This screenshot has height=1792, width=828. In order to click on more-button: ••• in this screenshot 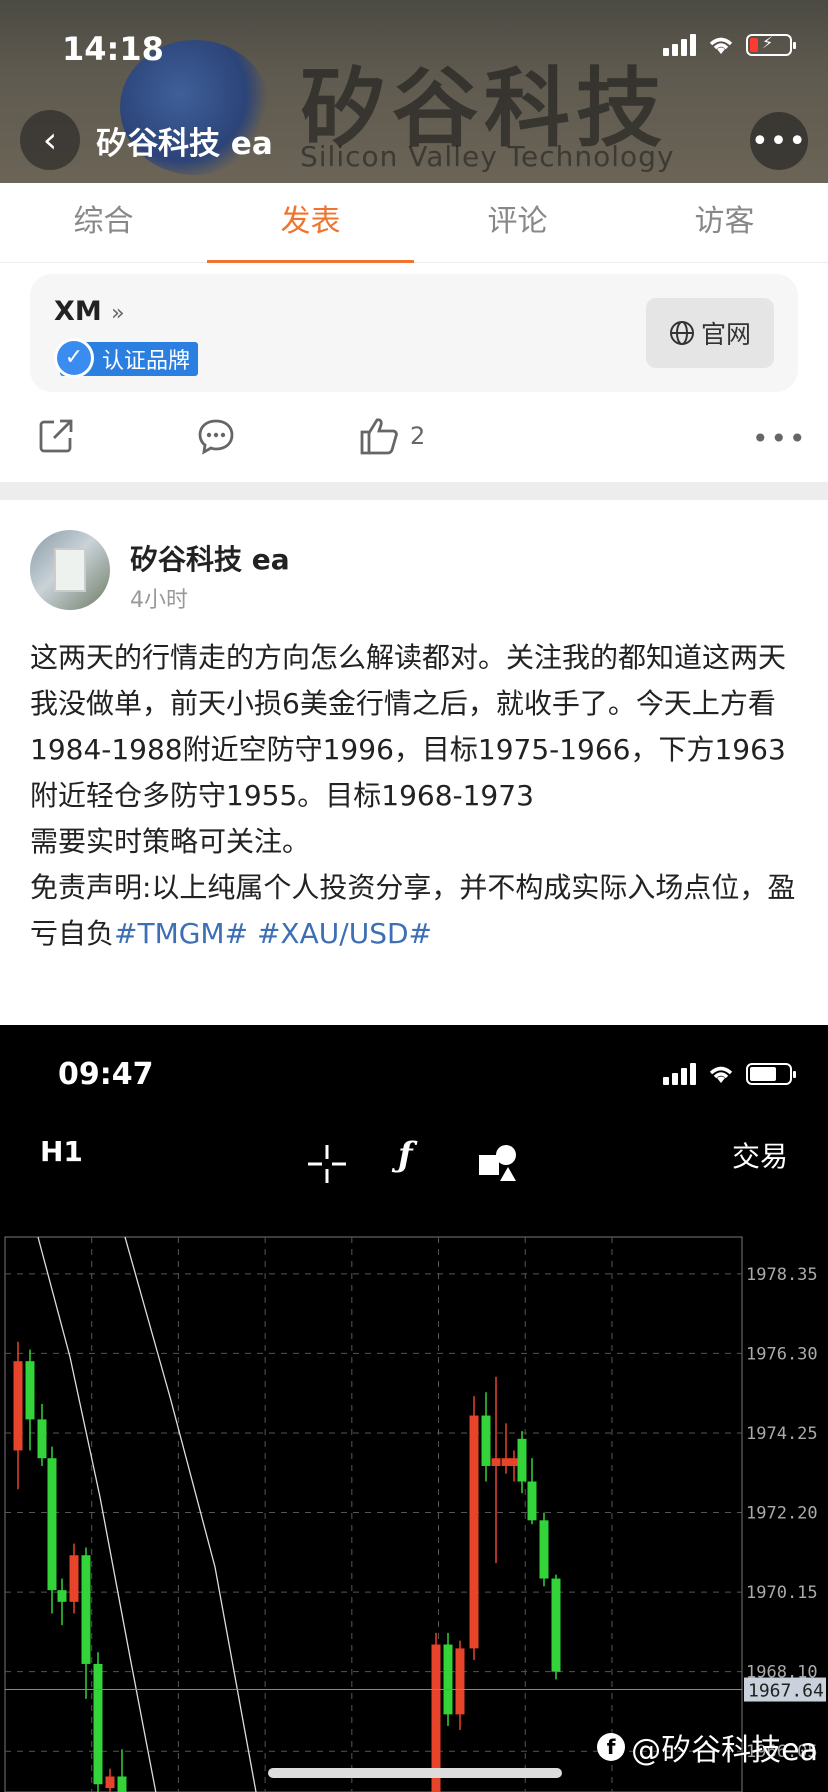, I will do `click(779, 141)`.